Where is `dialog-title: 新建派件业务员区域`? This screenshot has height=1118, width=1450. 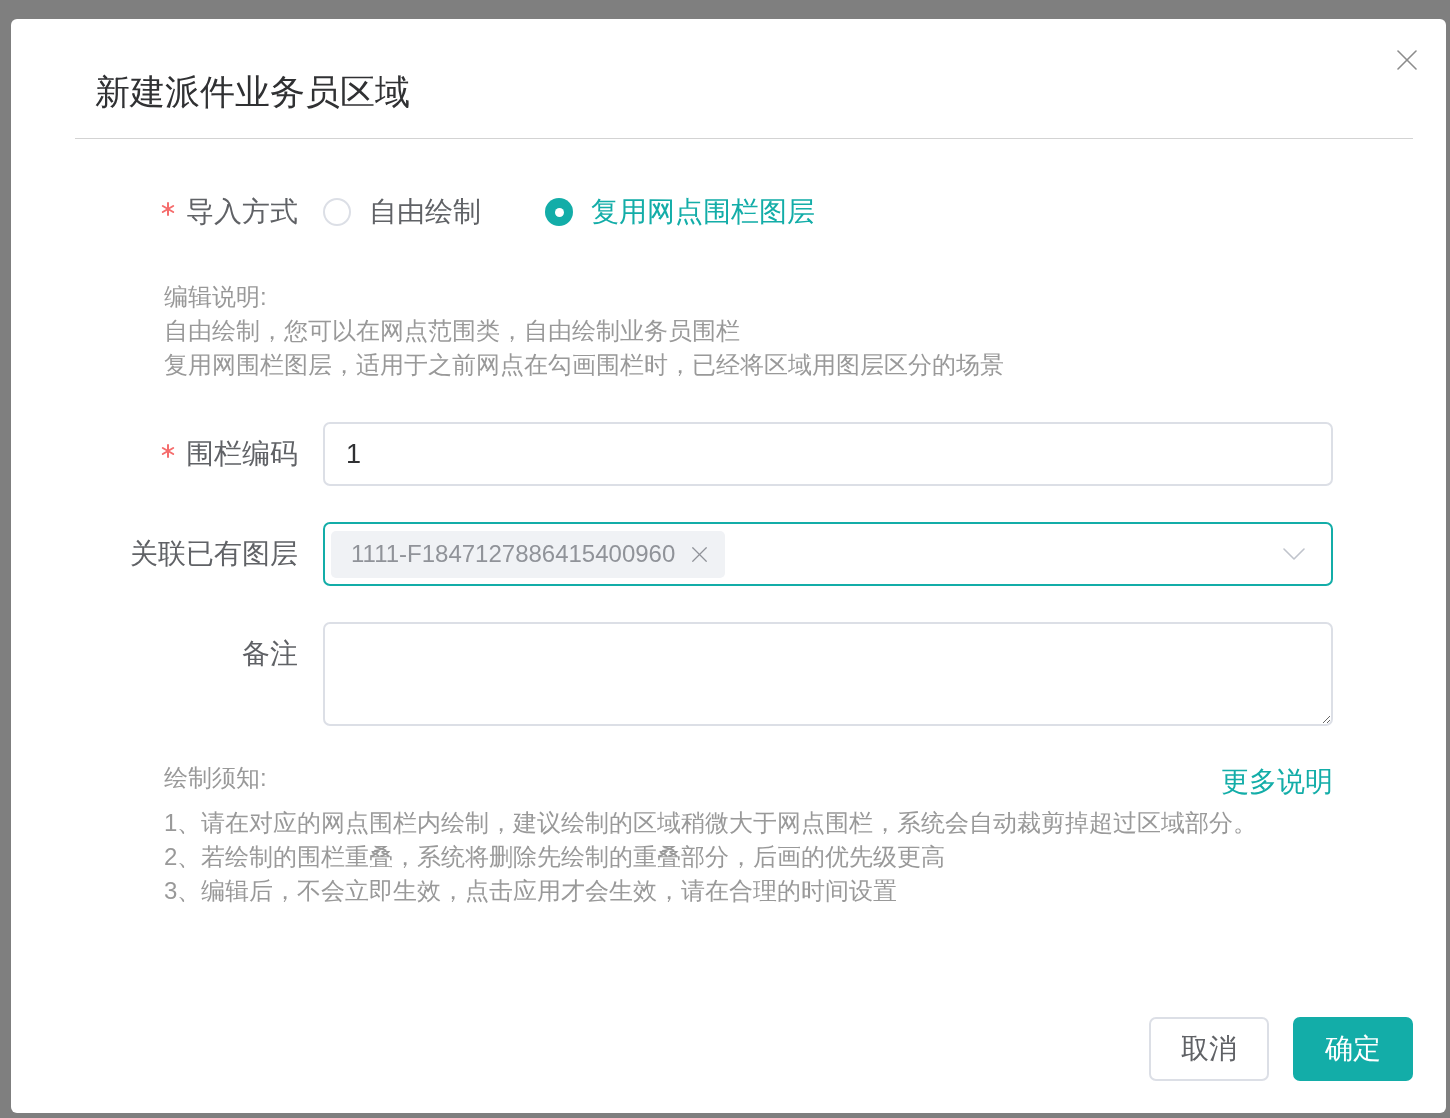 dialog-title: 新建派件业务员区域 is located at coordinates (252, 91).